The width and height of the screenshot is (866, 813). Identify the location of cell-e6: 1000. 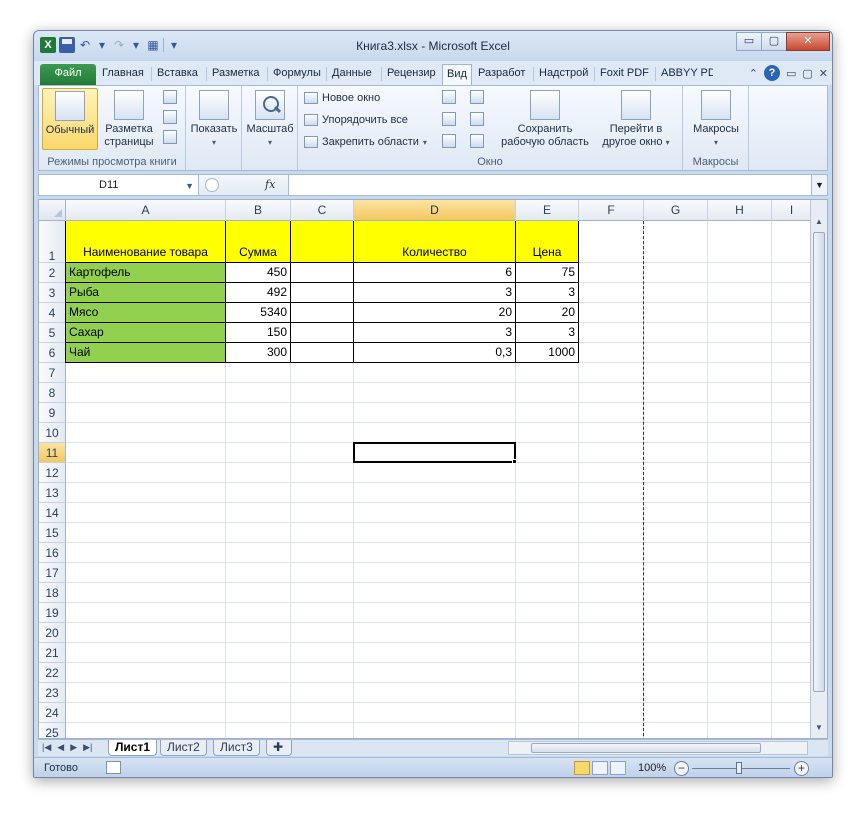
(547, 353).